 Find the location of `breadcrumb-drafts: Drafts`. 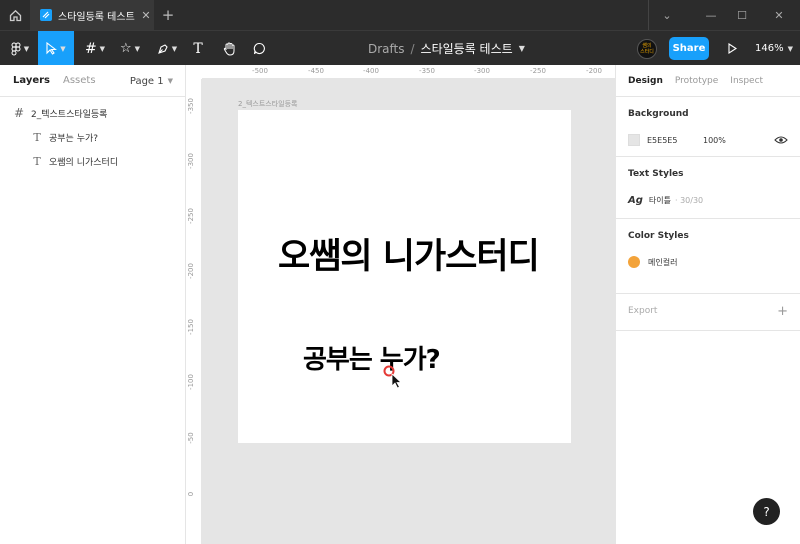

breadcrumb-drafts: Drafts is located at coordinates (386, 49).